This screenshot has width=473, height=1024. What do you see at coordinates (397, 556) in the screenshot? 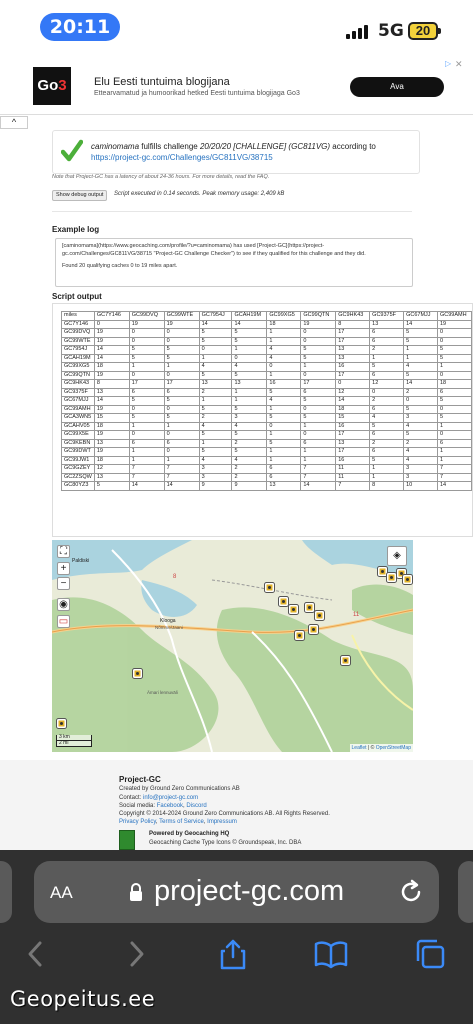
I see `layers-icon: ◈` at bounding box center [397, 556].